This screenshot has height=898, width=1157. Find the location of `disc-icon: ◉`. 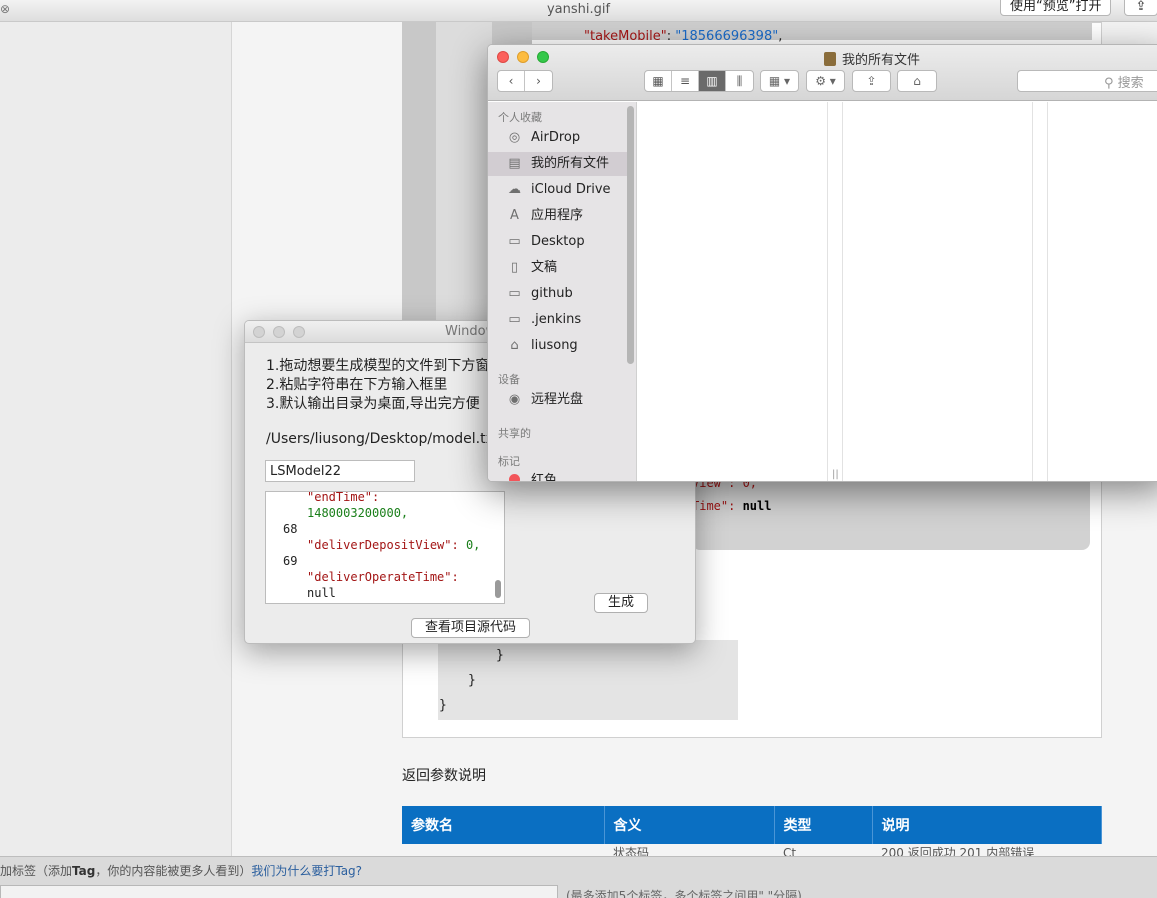

disc-icon: ◉ is located at coordinates (514, 399).